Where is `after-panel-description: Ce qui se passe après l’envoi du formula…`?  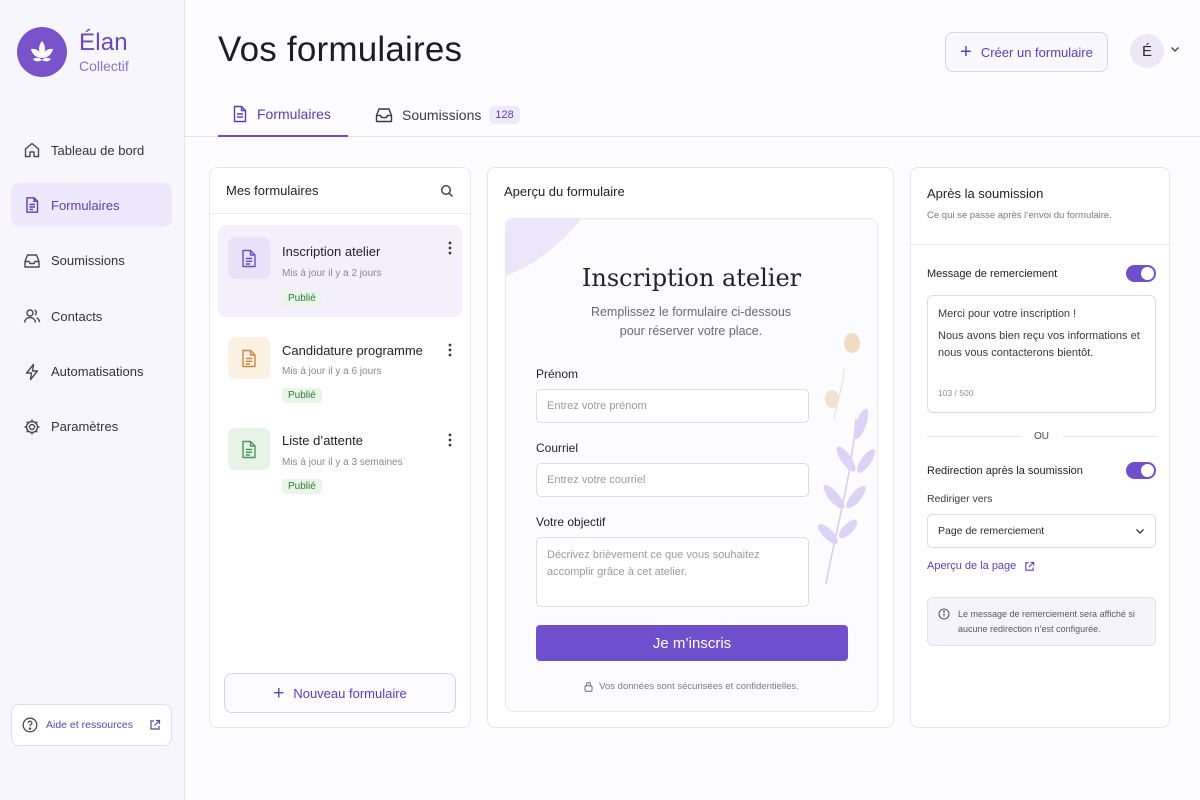
after-panel-description: Ce qui se passe après l’envoi du formula… is located at coordinates (1019, 215).